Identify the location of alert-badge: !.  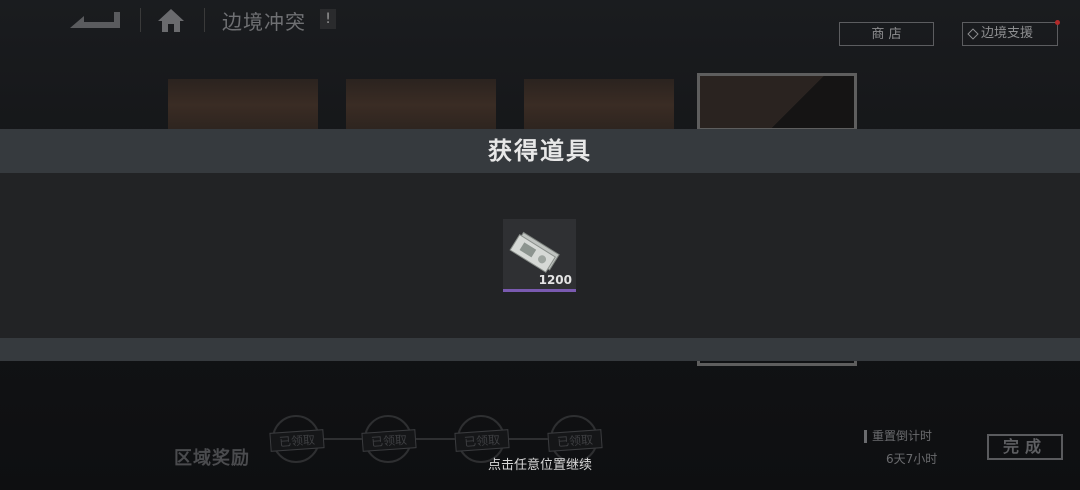
(328, 19).